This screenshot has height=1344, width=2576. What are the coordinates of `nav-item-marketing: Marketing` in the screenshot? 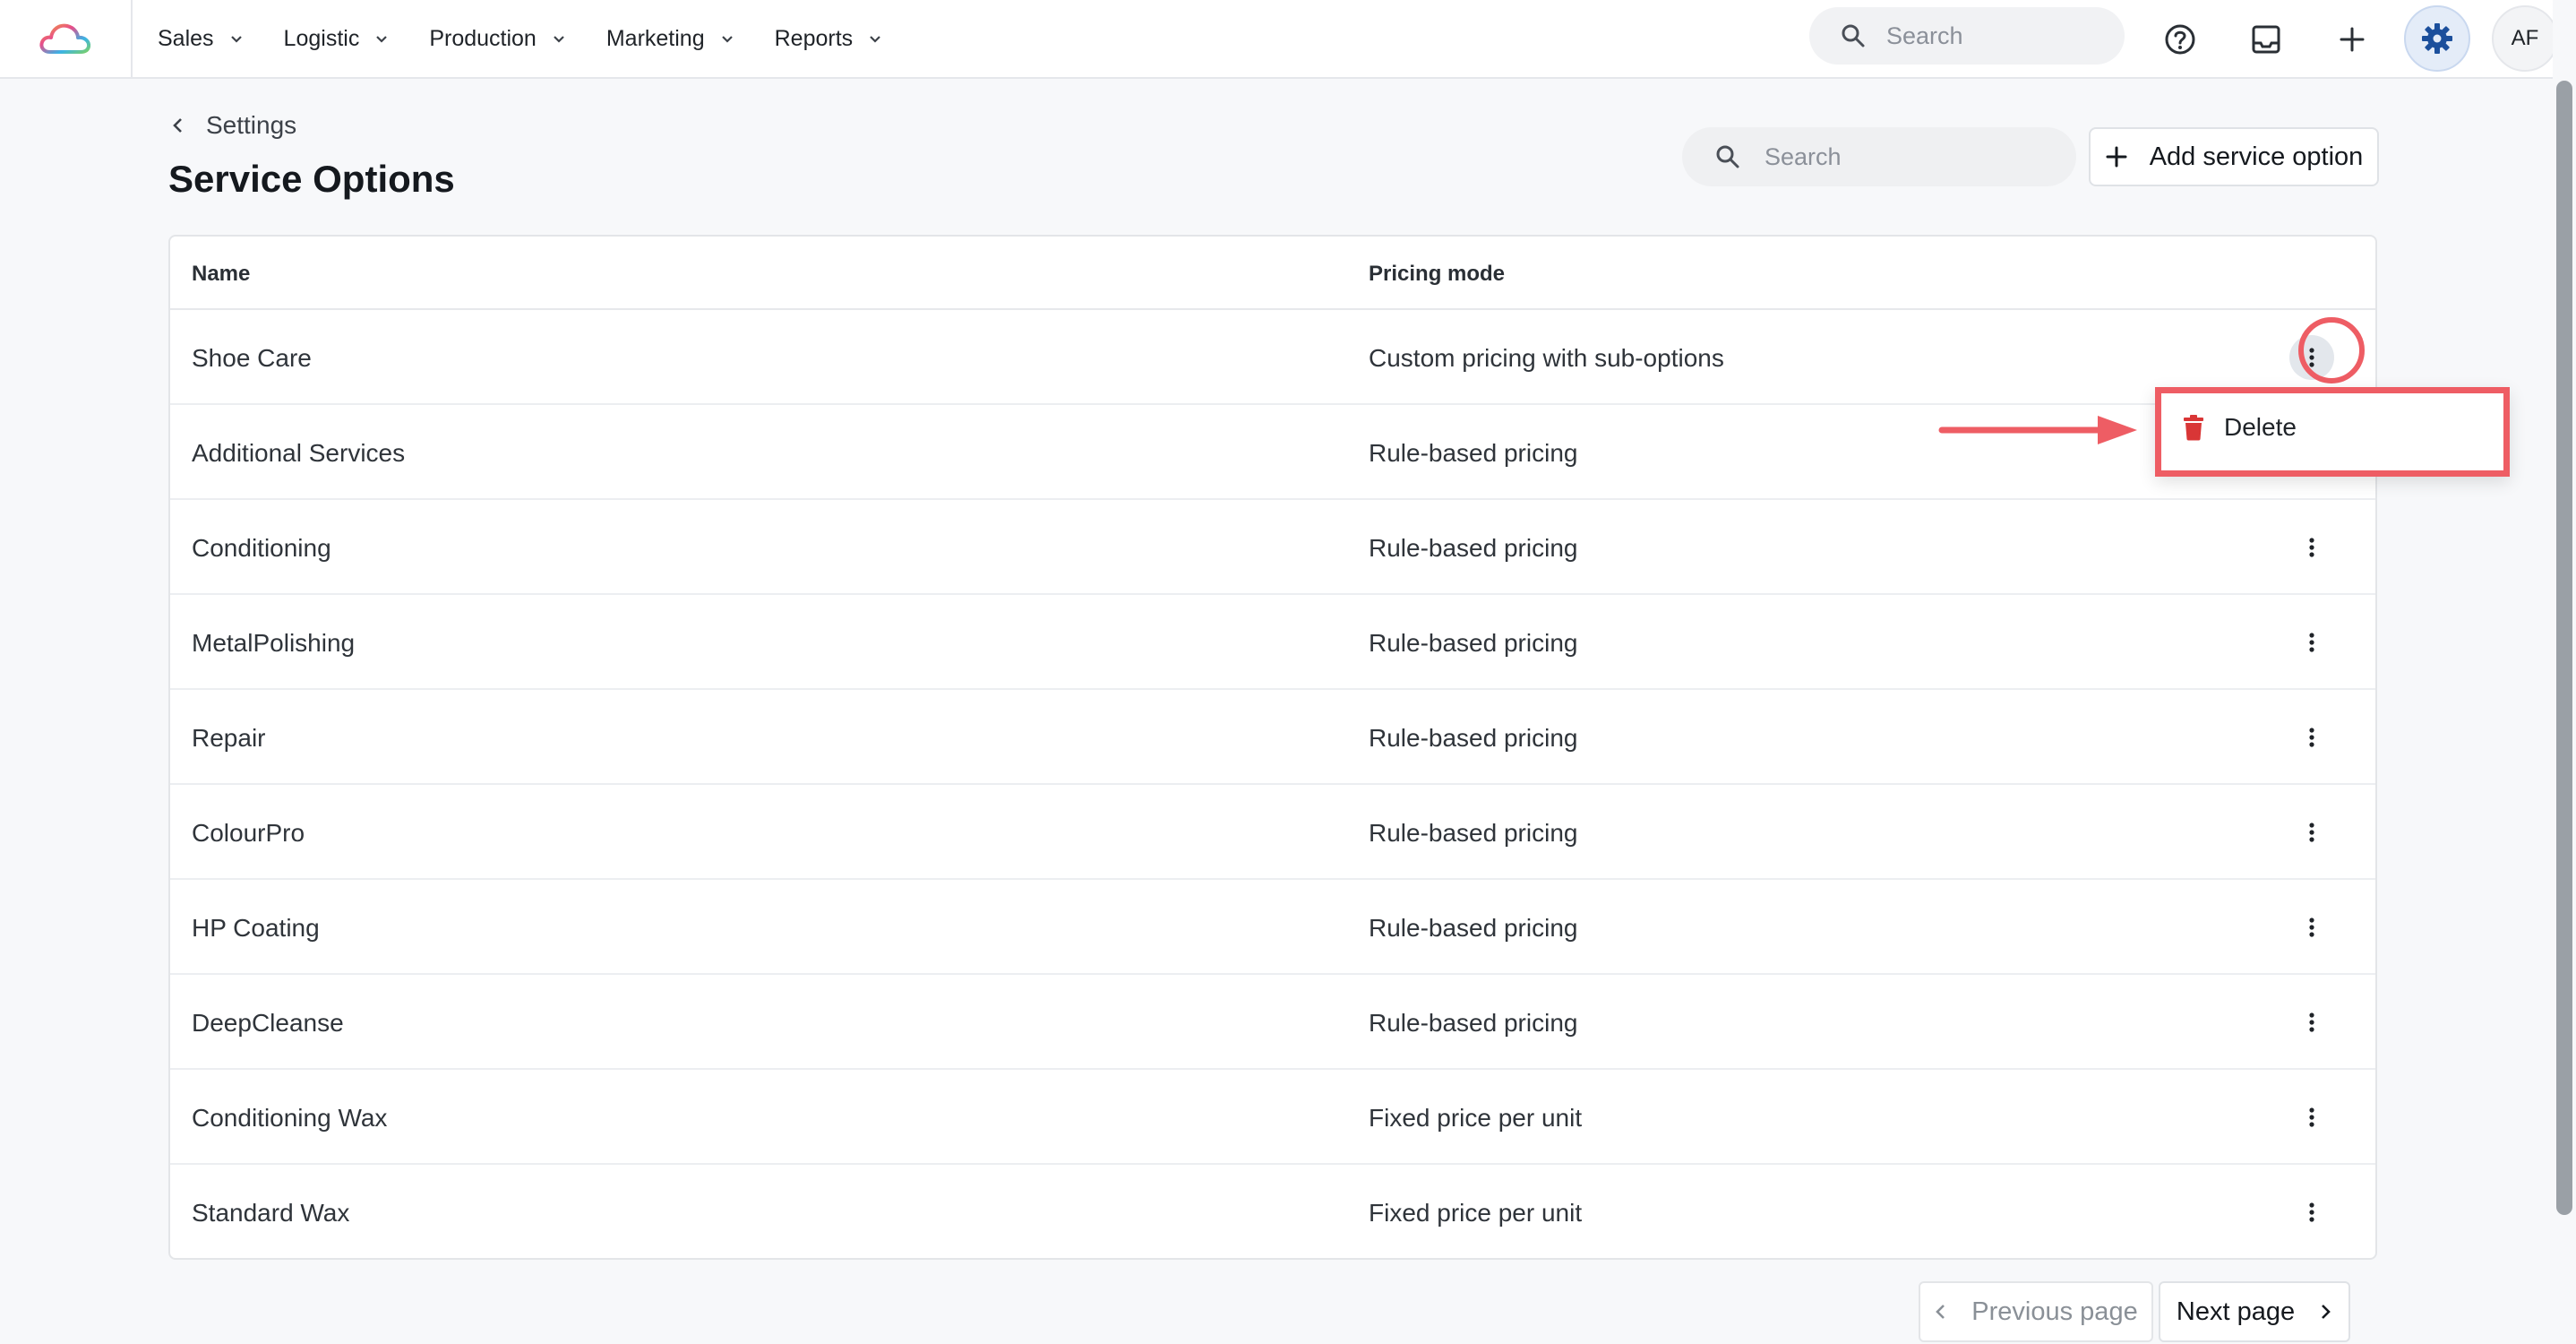 It's located at (670, 39).